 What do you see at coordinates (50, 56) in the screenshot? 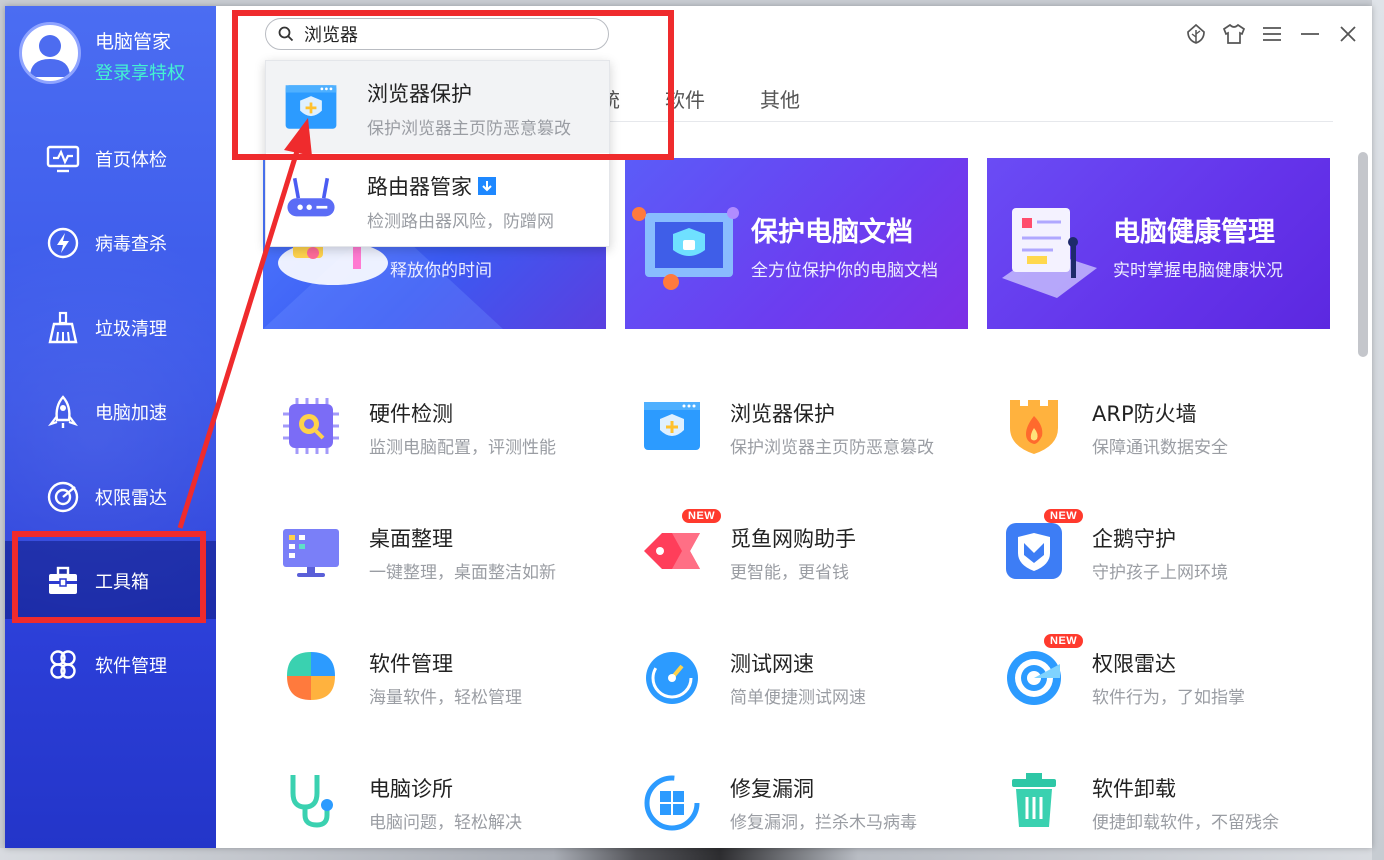
I see `user-silhouette-icon` at bounding box center [50, 56].